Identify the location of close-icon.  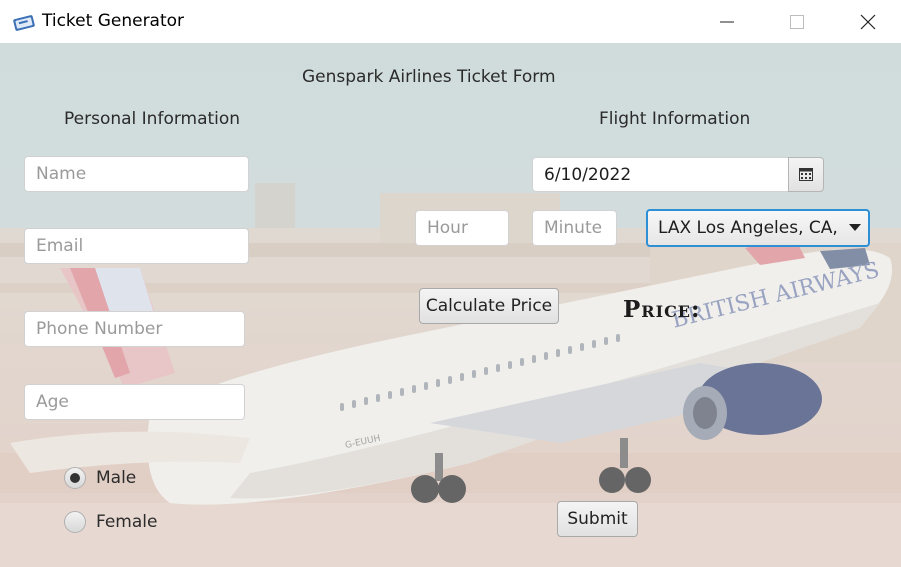
(868, 21).